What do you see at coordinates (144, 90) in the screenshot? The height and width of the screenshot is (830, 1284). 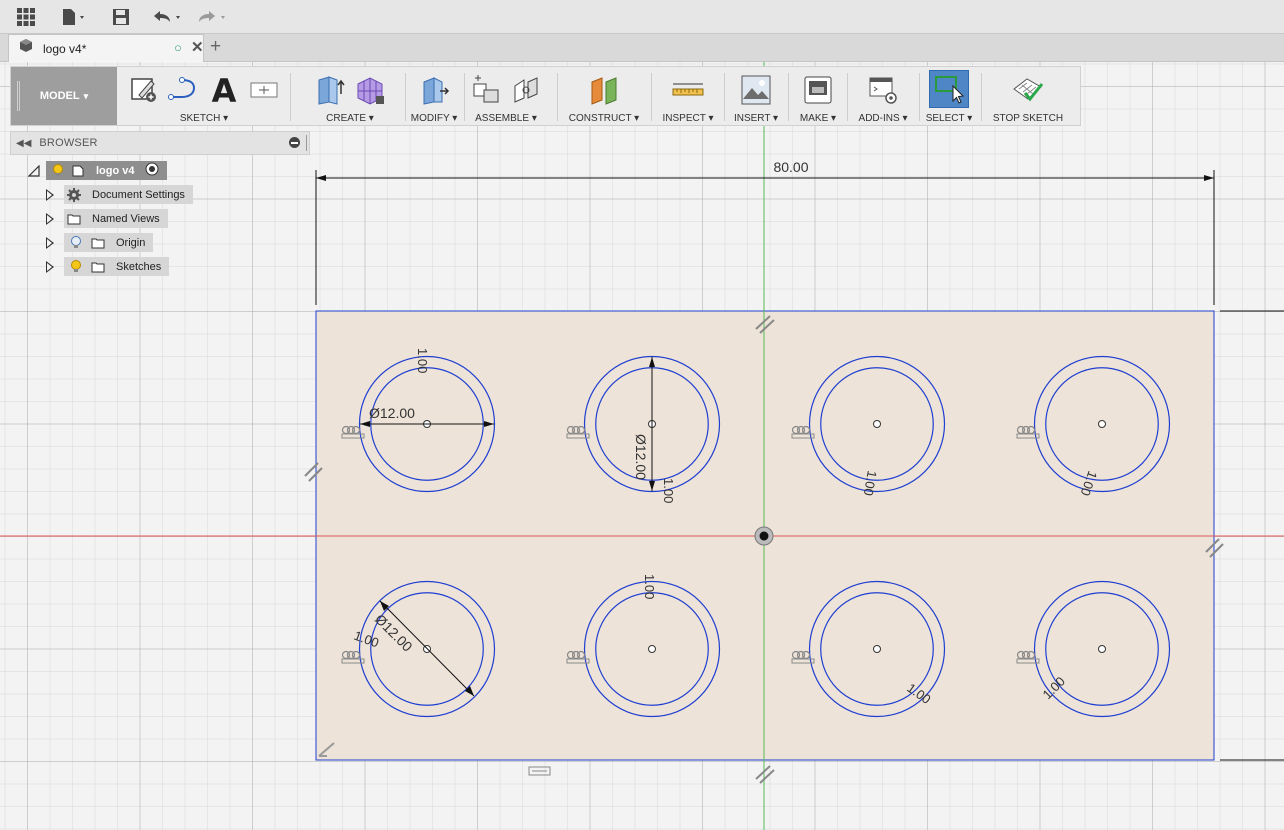 I see `create-sketch-icon` at bounding box center [144, 90].